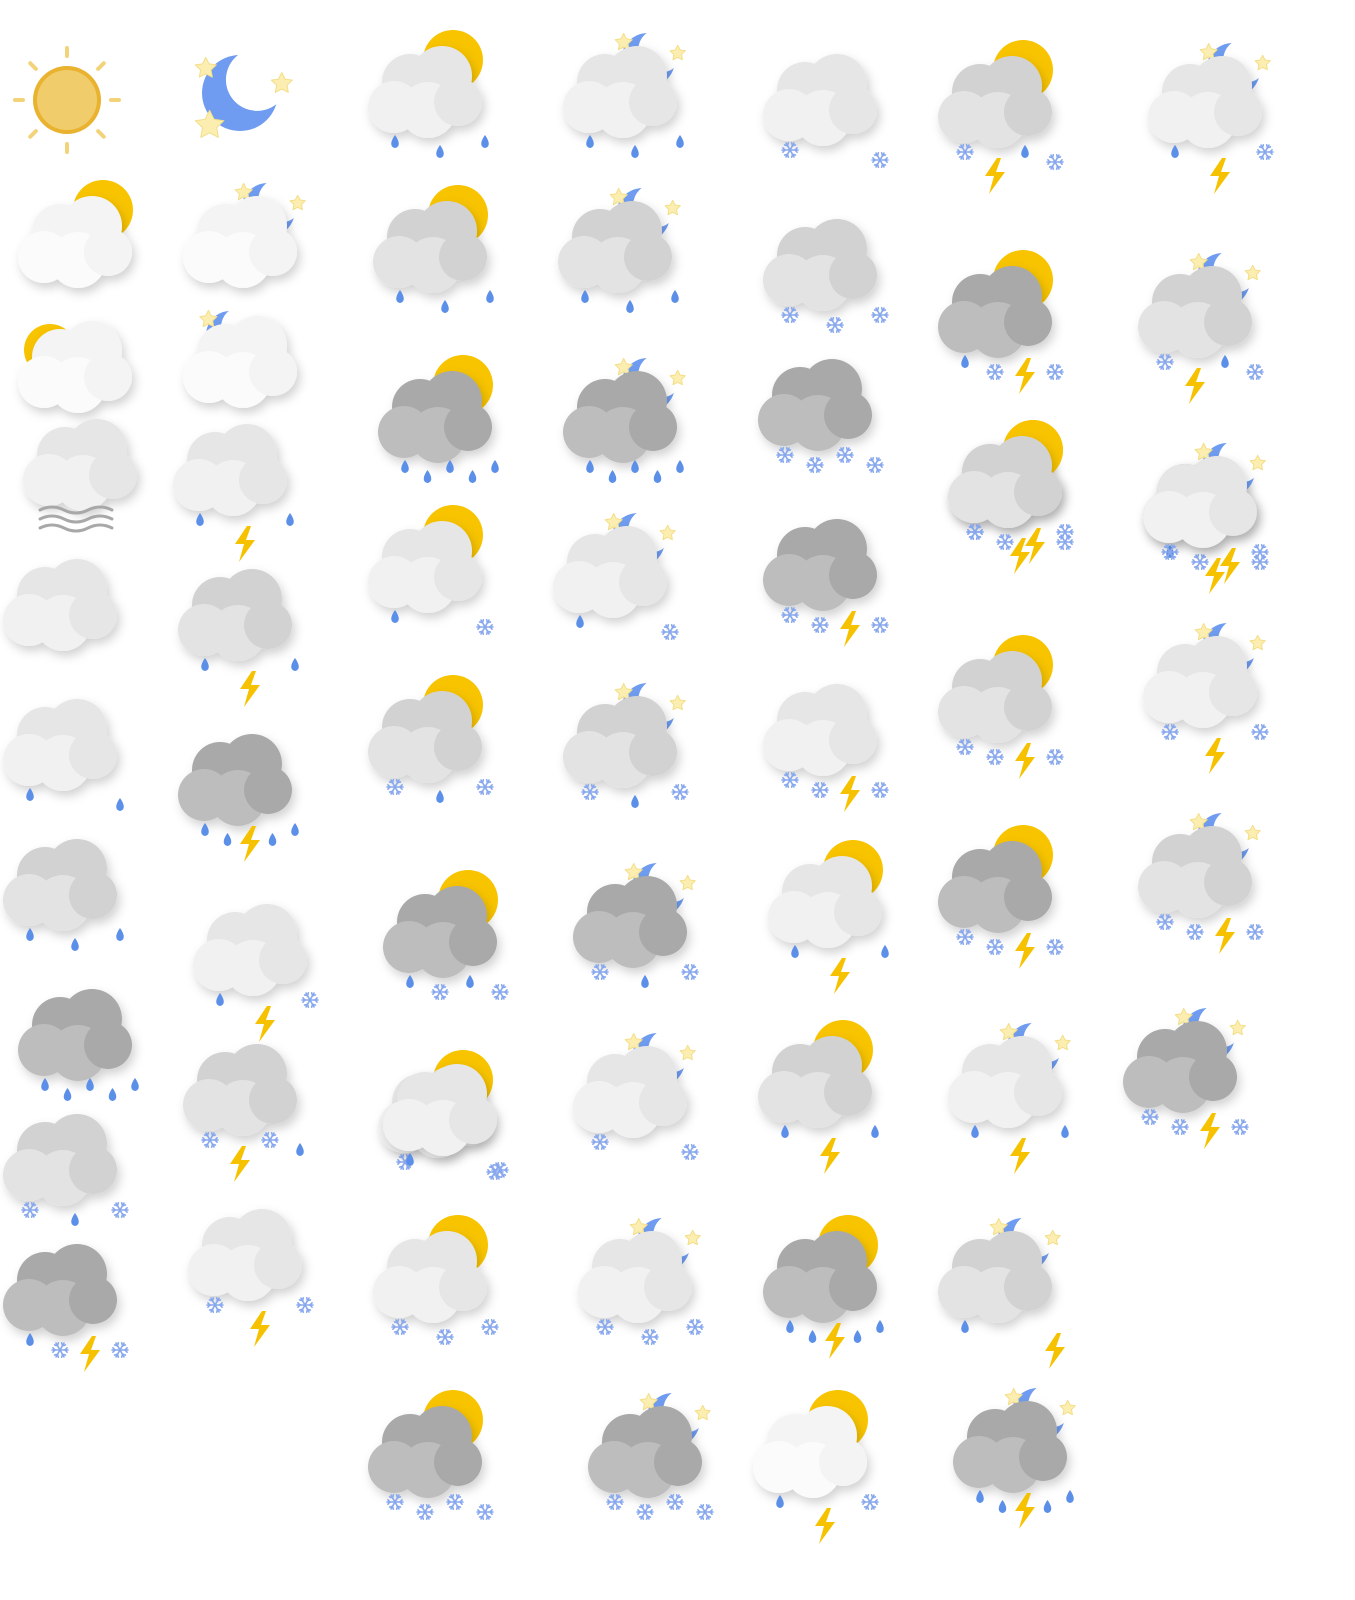 The image size is (1355, 1600). I want to click on night-dark-snow-storm-icon, so click(1186, 1076).